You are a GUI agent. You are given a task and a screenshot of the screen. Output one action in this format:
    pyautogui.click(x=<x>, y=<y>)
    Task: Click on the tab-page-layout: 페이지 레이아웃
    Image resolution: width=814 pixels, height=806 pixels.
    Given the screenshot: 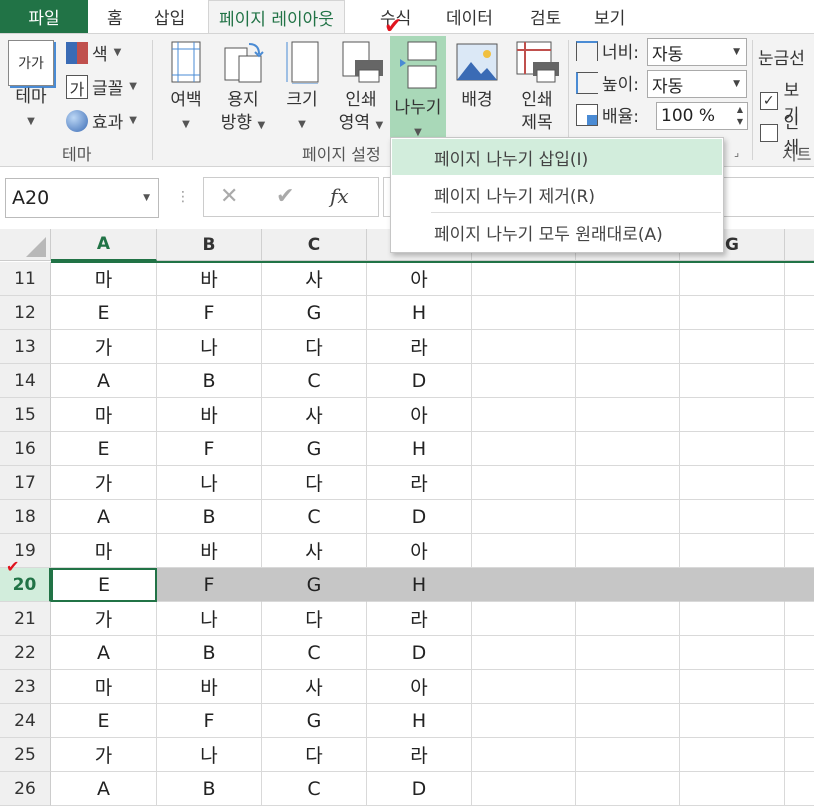 What is the action you would take?
    pyautogui.click(x=276, y=17)
    